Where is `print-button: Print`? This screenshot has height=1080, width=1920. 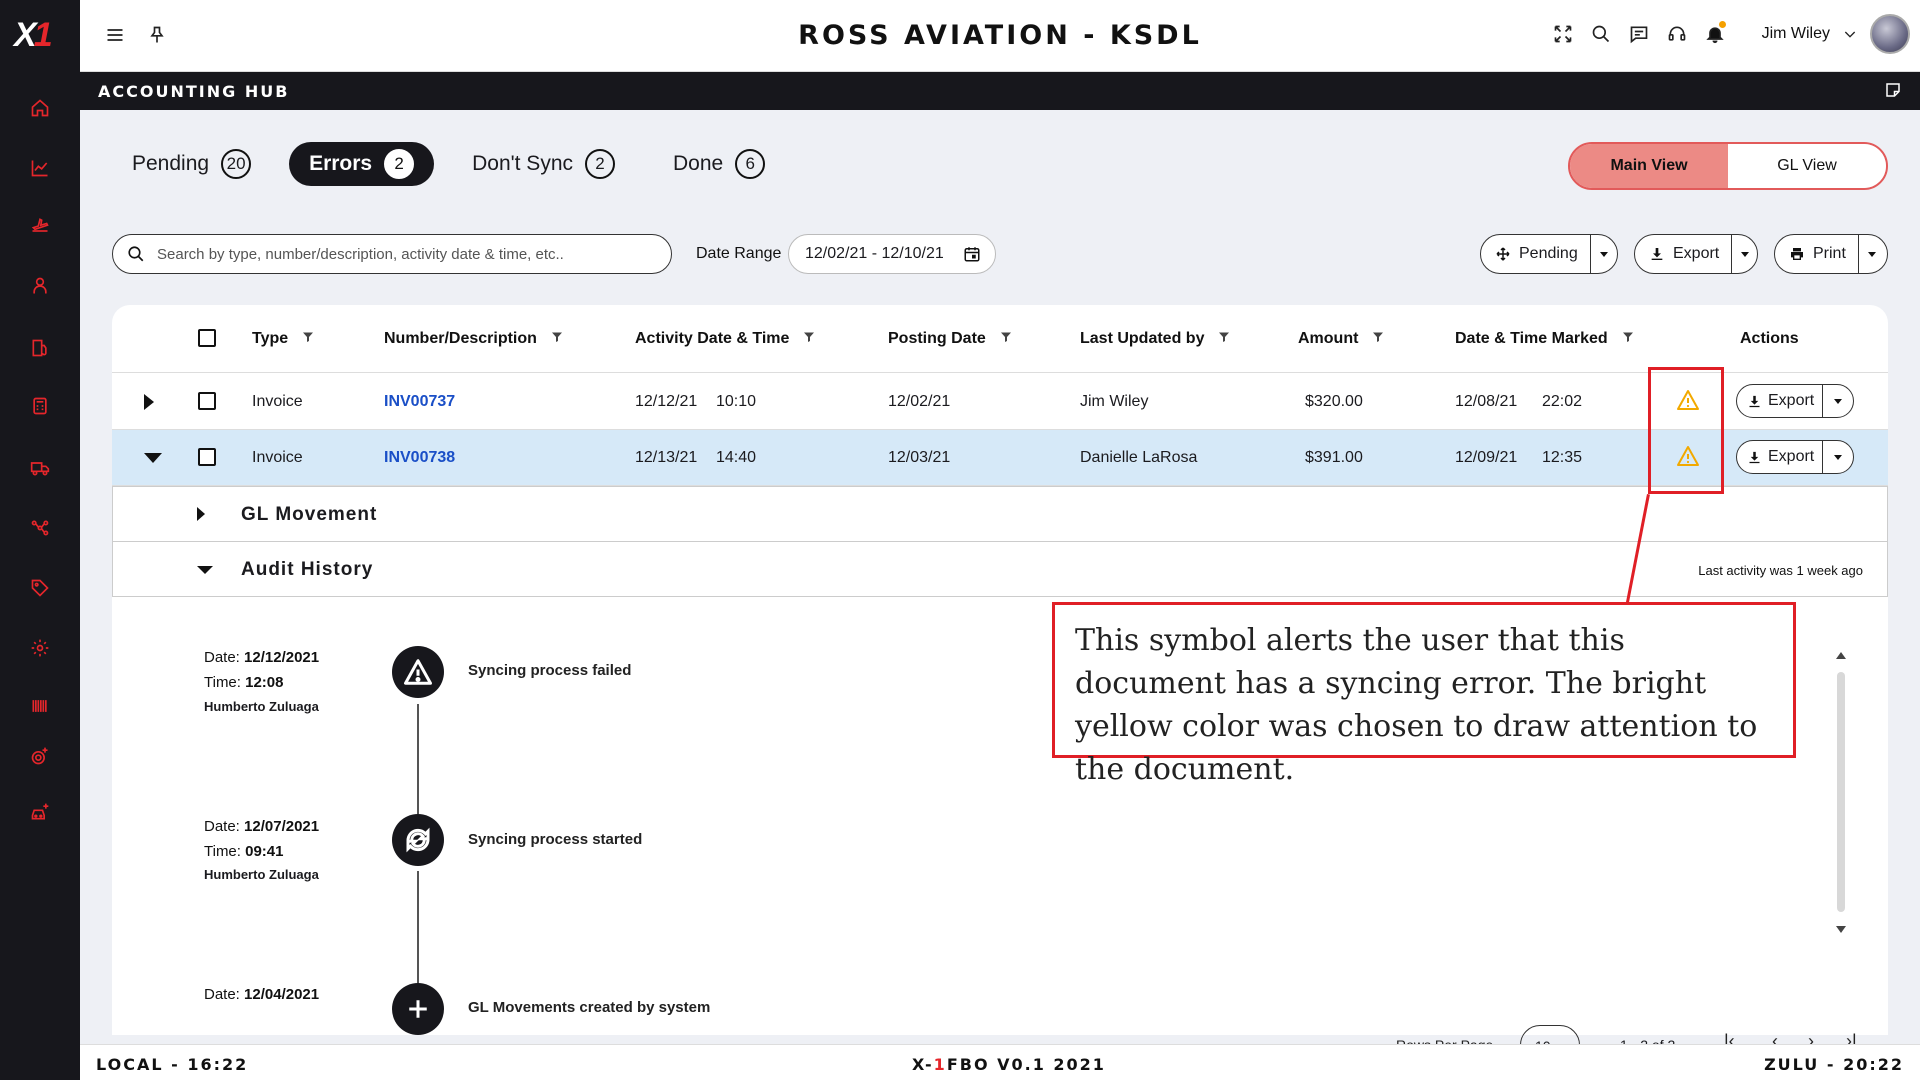 print-button: Print is located at coordinates (1817, 254).